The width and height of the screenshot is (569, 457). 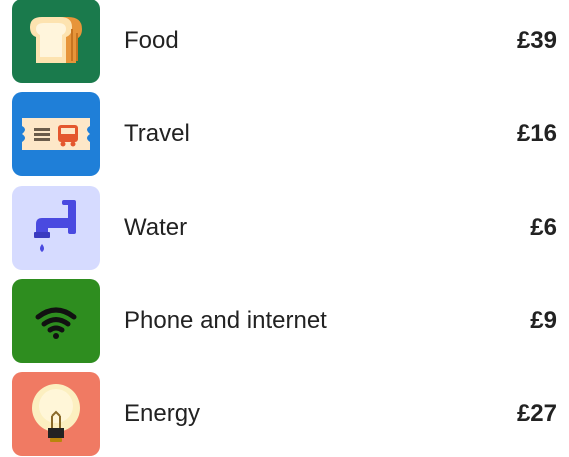 What do you see at coordinates (56, 41) in the screenshot?
I see `bread-icon` at bounding box center [56, 41].